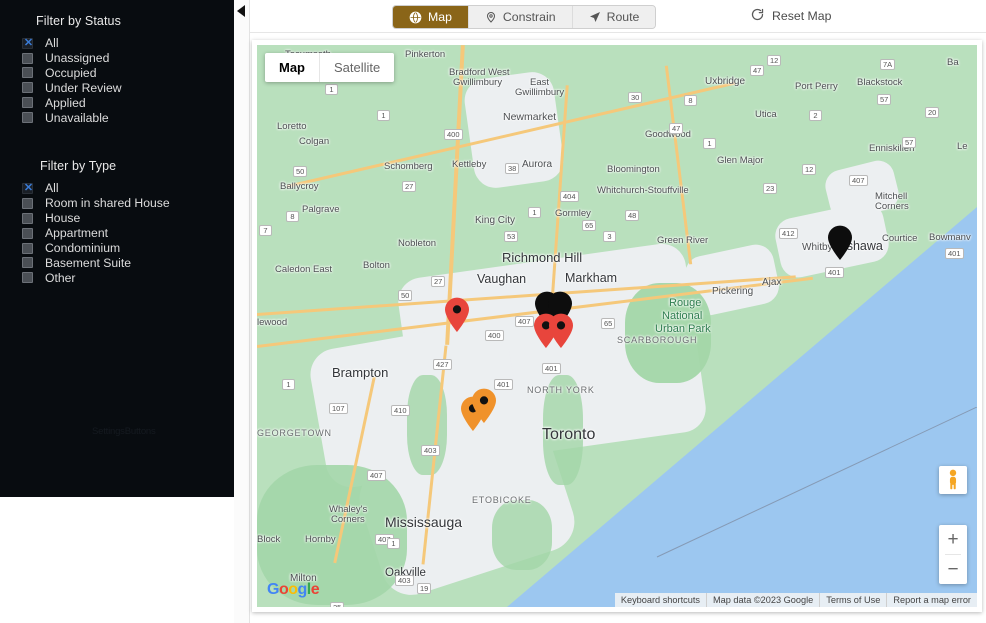  Describe the element at coordinates (502, 279) in the screenshot. I see `map-label-vaughan: Vaughan` at that location.